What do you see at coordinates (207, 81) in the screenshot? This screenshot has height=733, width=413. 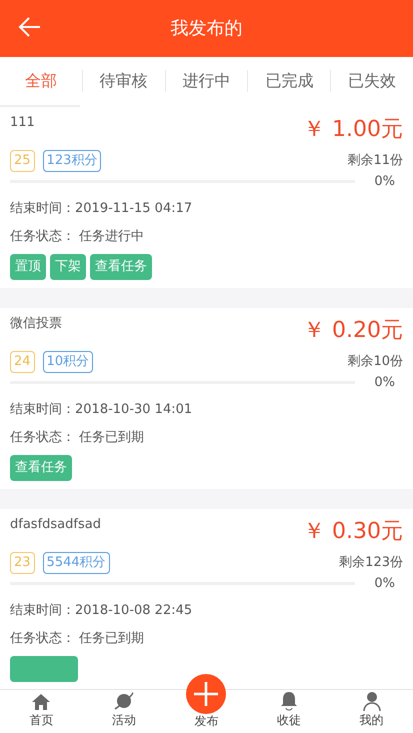 I see `tab: 进行中` at bounding box center [207, 81].